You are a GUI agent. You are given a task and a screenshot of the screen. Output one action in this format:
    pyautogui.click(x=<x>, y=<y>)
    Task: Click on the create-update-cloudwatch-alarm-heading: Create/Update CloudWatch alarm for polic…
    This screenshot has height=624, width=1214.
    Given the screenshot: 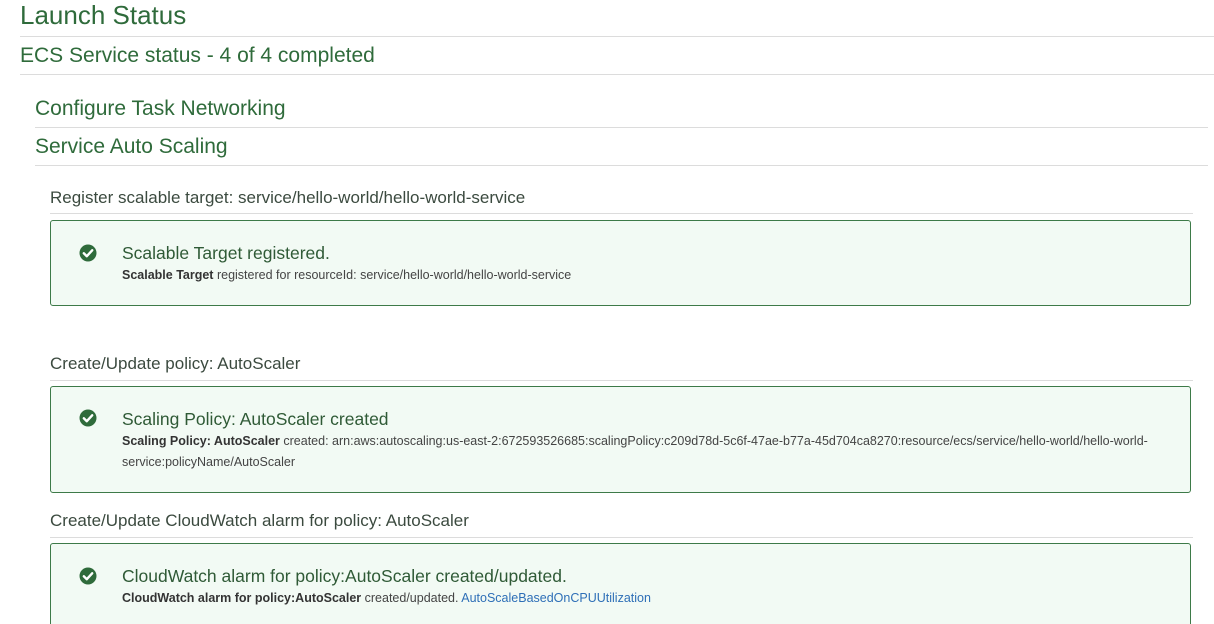 What is the action you would take?
    pyautogui.click(x=259, y=520)
    